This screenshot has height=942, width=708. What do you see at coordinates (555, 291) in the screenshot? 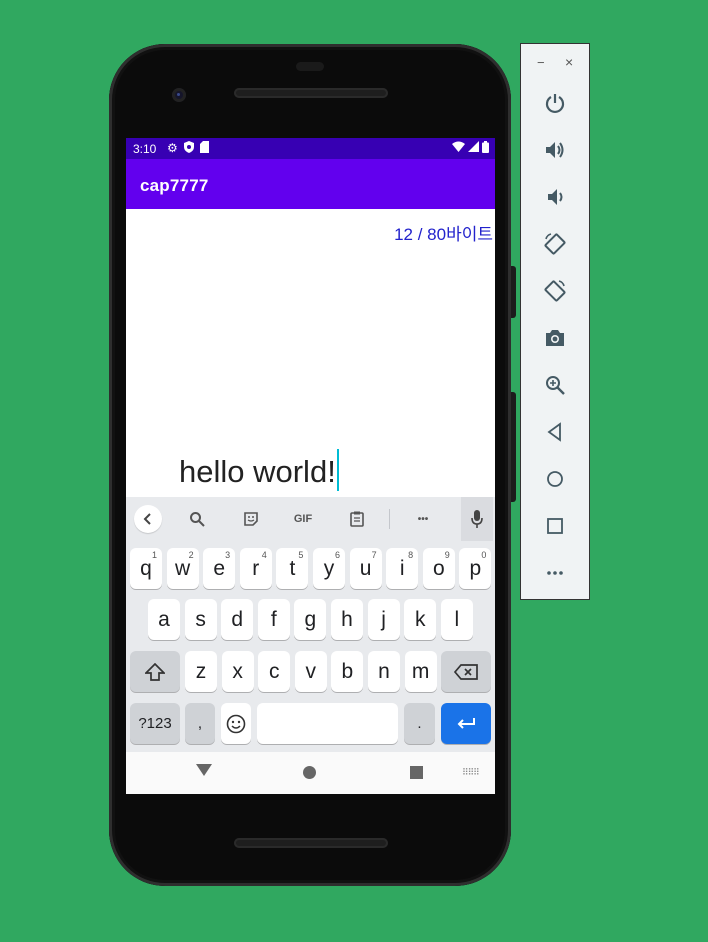
I see `rotate-right-icon` at bounding box center [555, 291].